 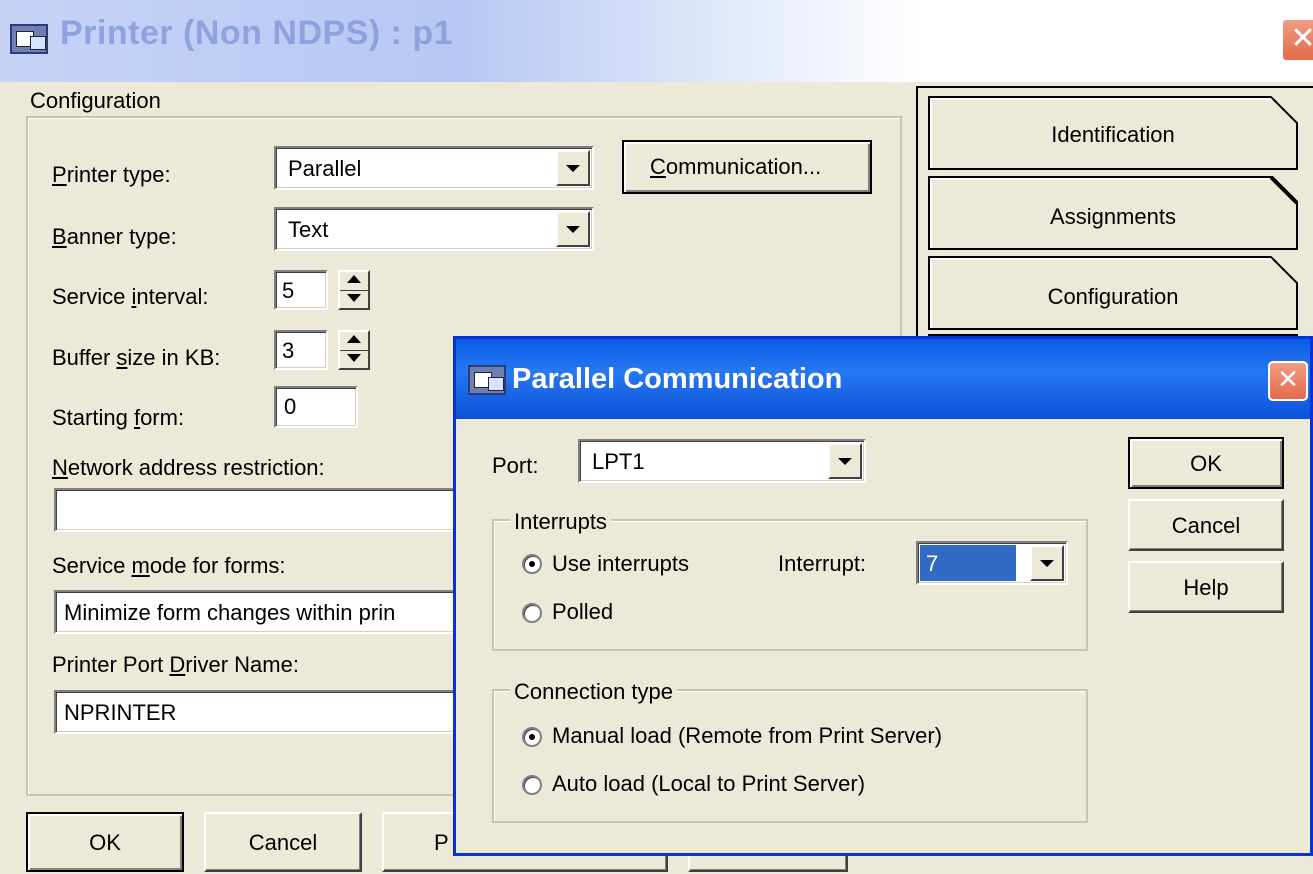 What do you see at coordinates (114, 236) in the screenshot?
I see `banner-type-label: Banner type:` at bounding box center [114, 236].